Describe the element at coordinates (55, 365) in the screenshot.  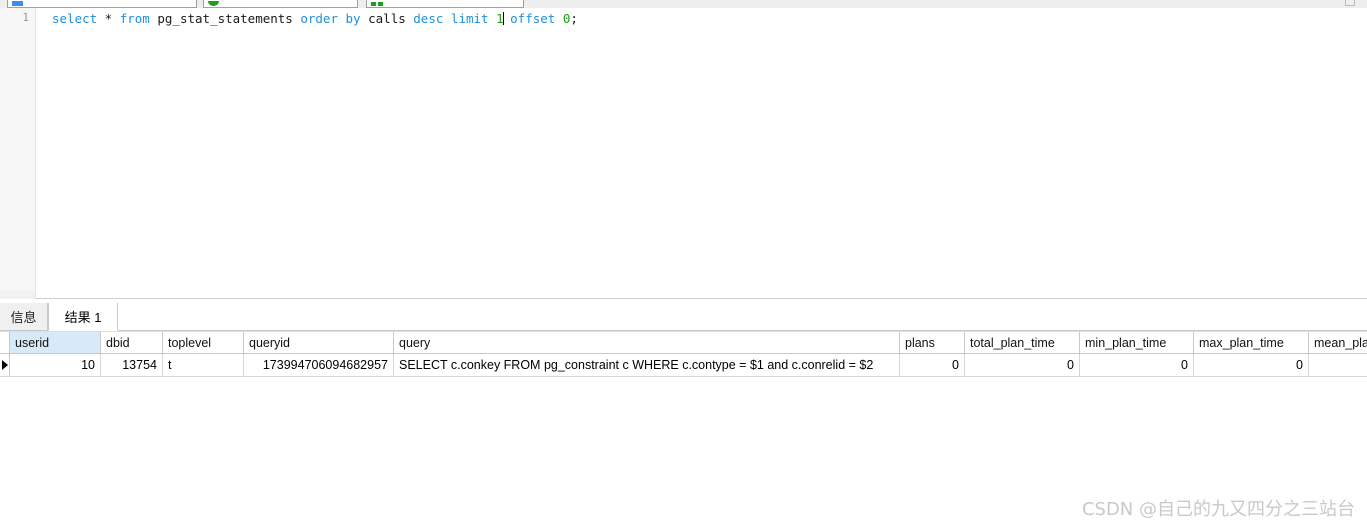
I see `cell-userid: 10` at that location.